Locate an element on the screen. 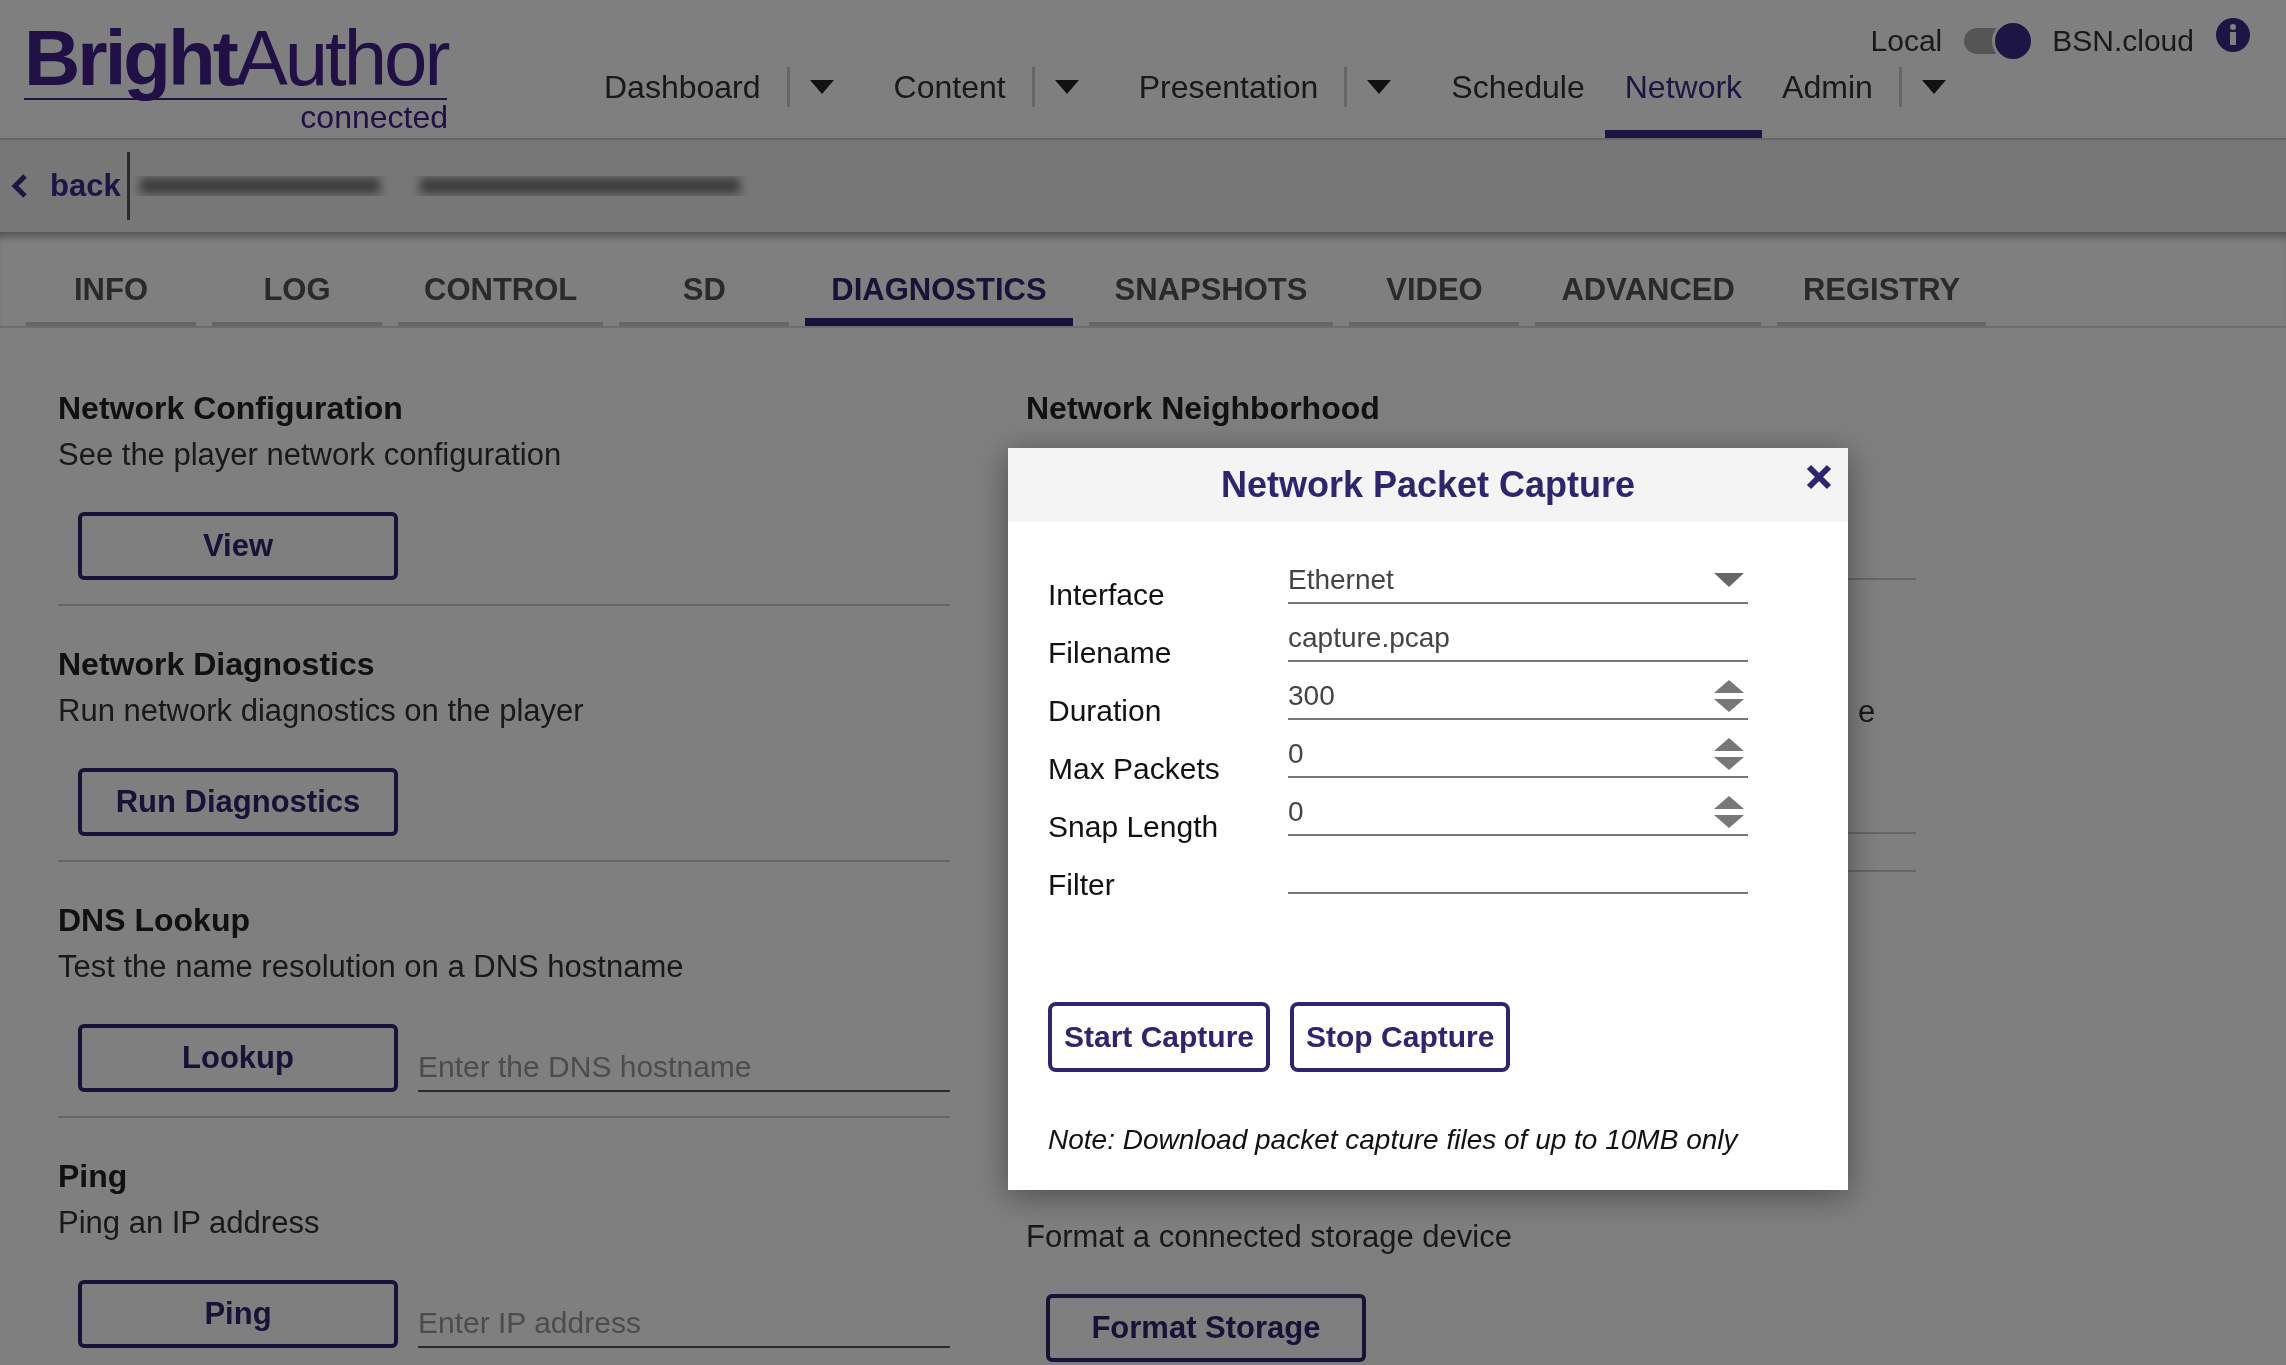 The image size is (2286, 1365). dialog-button: Start Capture is located at coordinates (1159, 1037).